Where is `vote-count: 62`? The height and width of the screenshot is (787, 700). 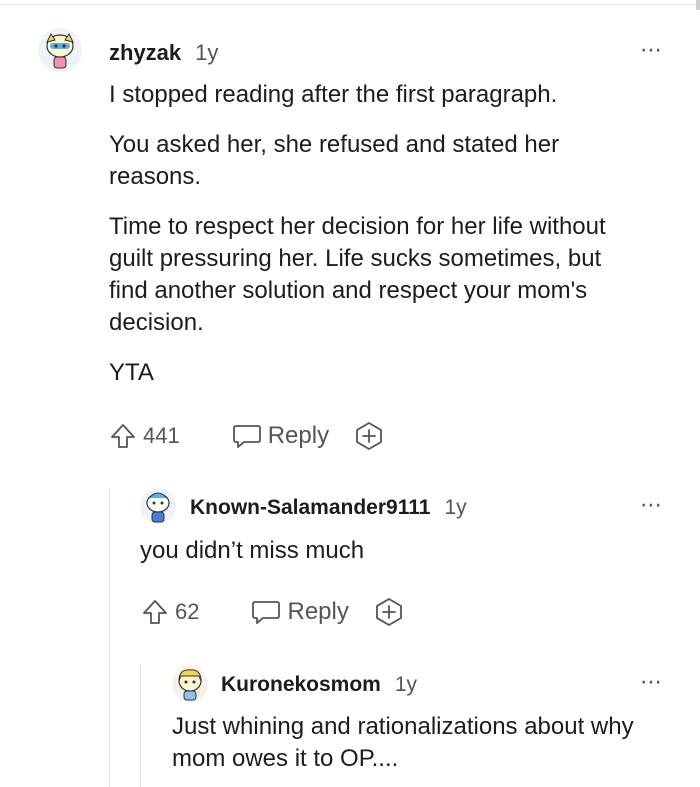 vote-count: 62 is located at coordinates (187, 611).